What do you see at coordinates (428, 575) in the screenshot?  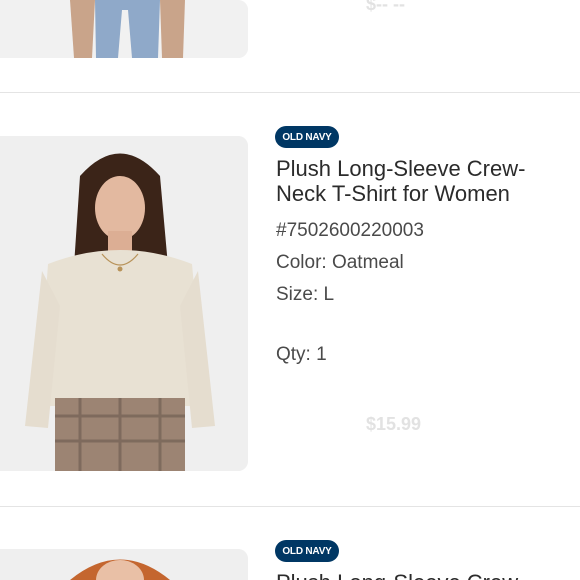 I see `product-title: Plush Long-Sleeve Crew` at bounding box center [428, 575].